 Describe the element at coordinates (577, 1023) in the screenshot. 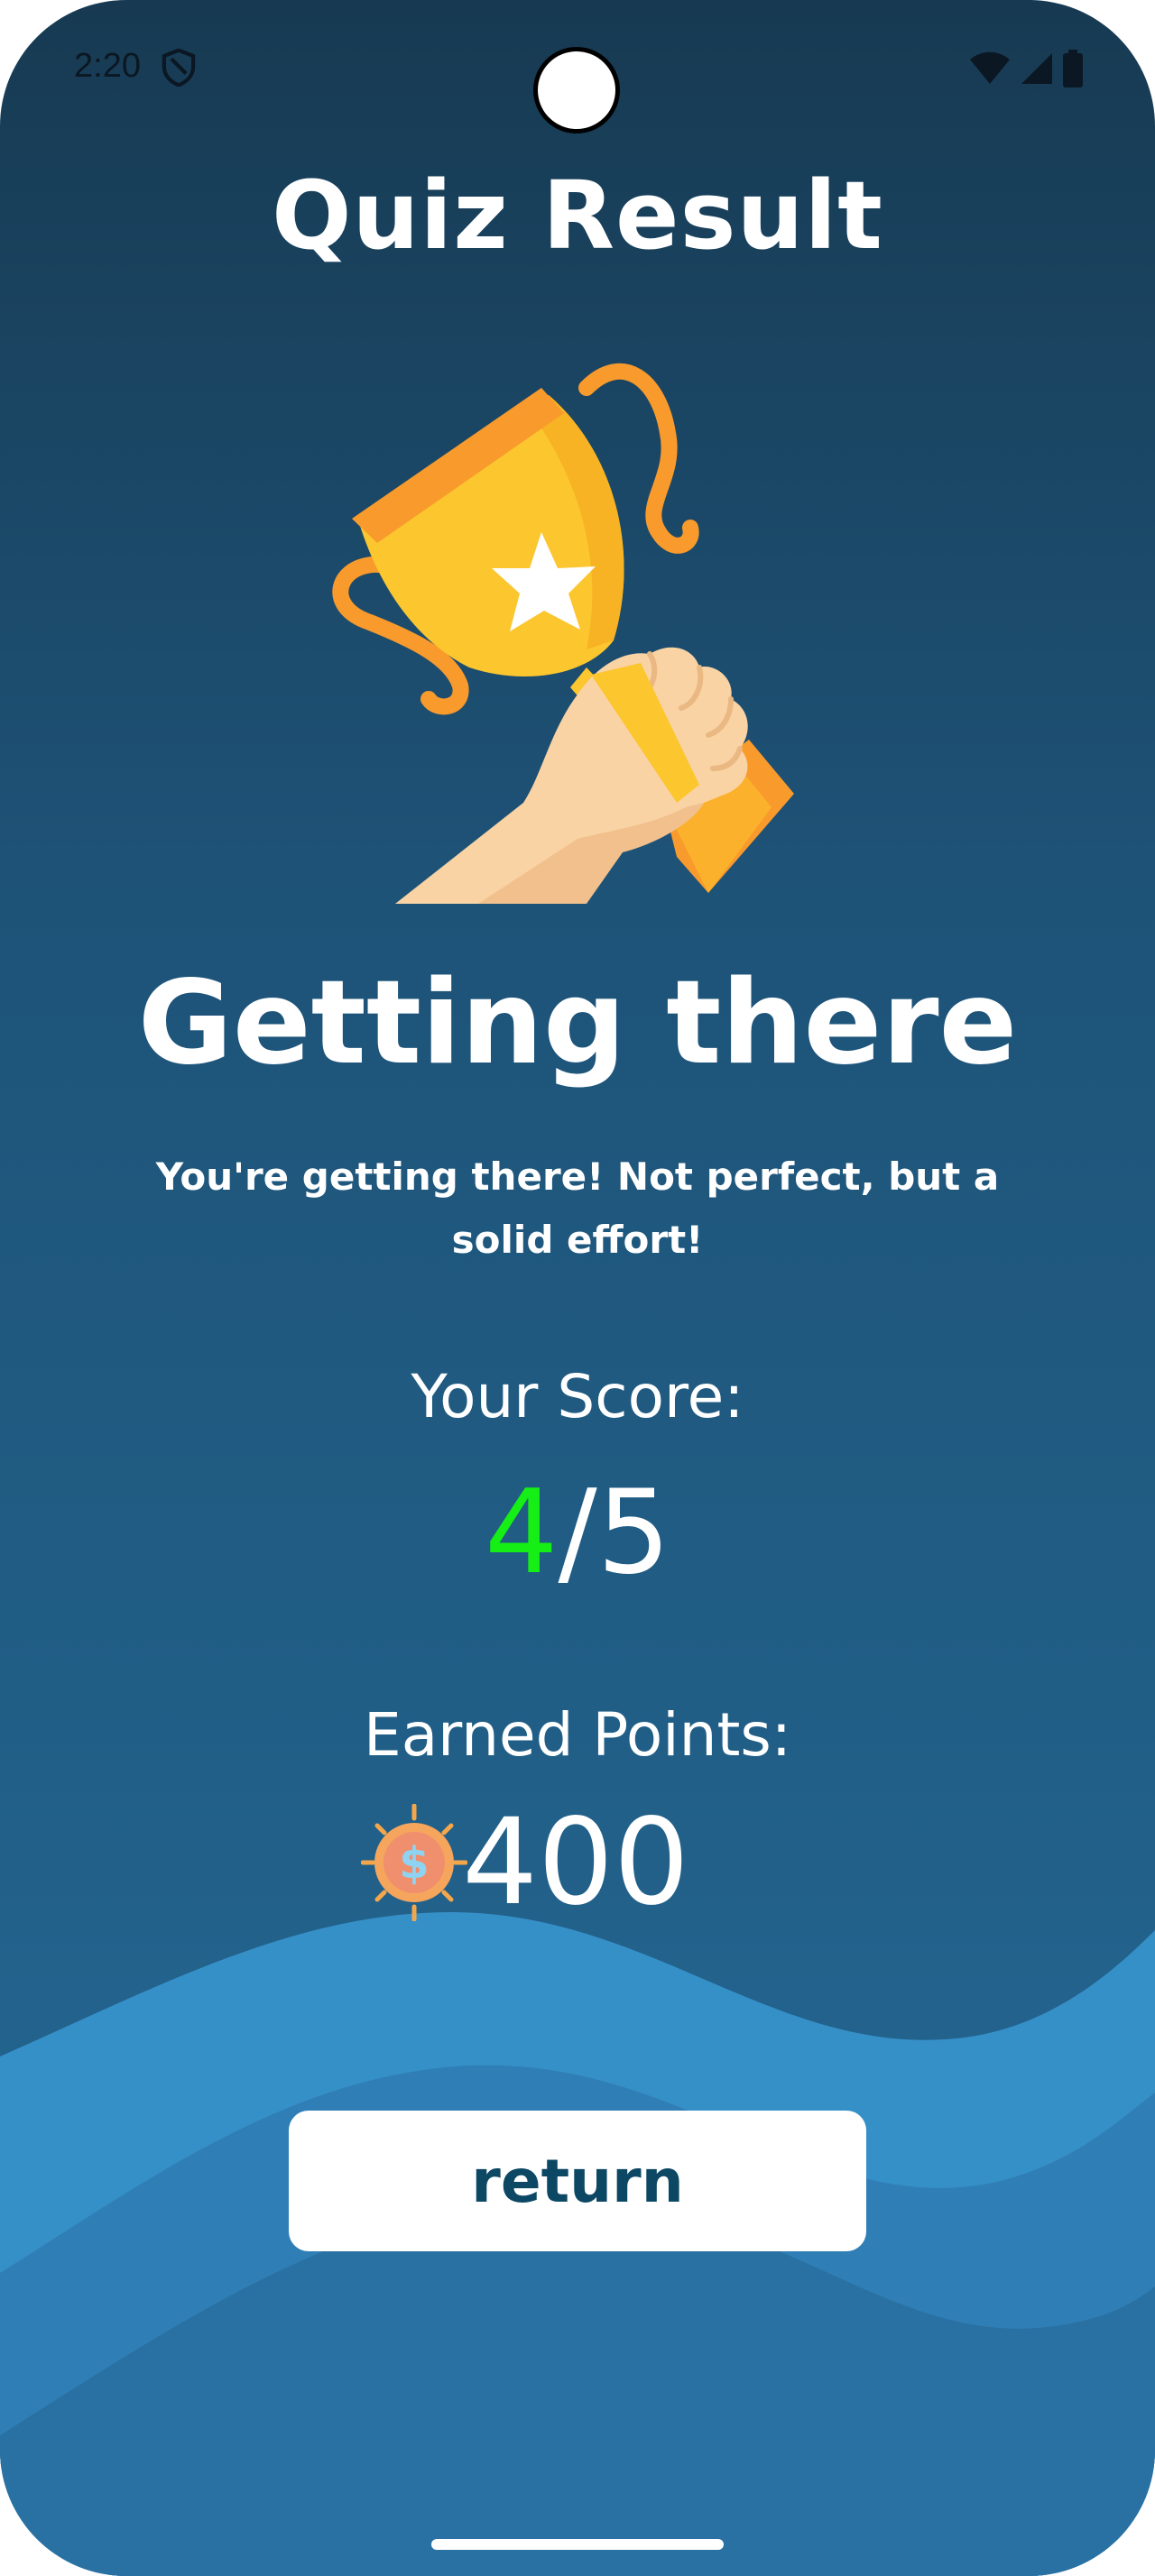

I see `result-title: Getting there` at that location.